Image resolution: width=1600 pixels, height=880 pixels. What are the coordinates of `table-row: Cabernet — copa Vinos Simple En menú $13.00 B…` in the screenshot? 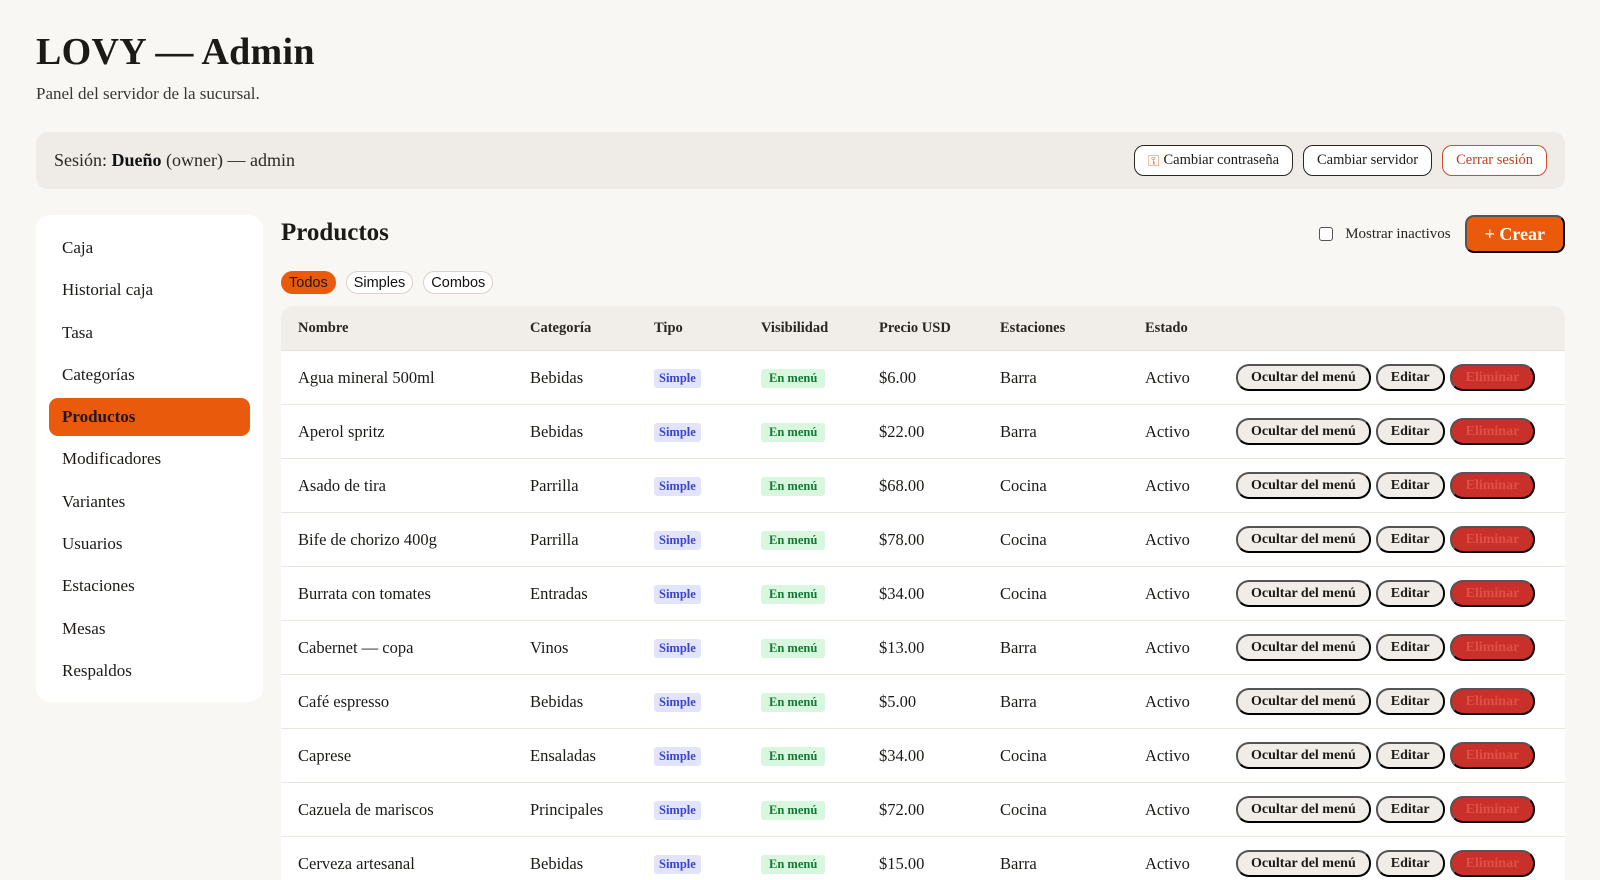 It's located at (923, 648).